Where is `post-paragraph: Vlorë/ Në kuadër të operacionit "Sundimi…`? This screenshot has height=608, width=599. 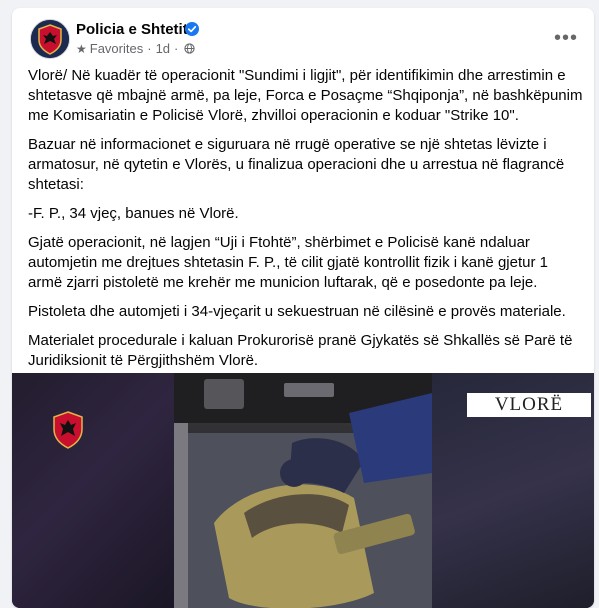 post-paragraph: Vlorë/ Në kuadër të operacionit "Sundimi… is located at coordinates (305, 95).